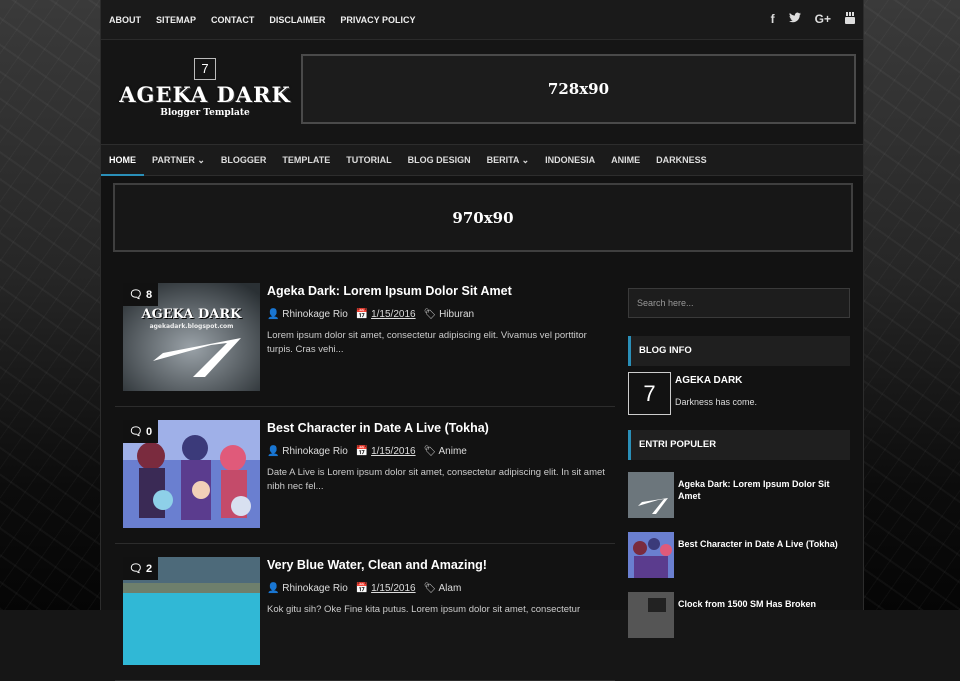 Image resolution: width=960 pixels, height=681 pixels. What do you see at coordinates (149, 569) in the screenshot?
I see `comment-count: 2` at bounding box center [149, 569].